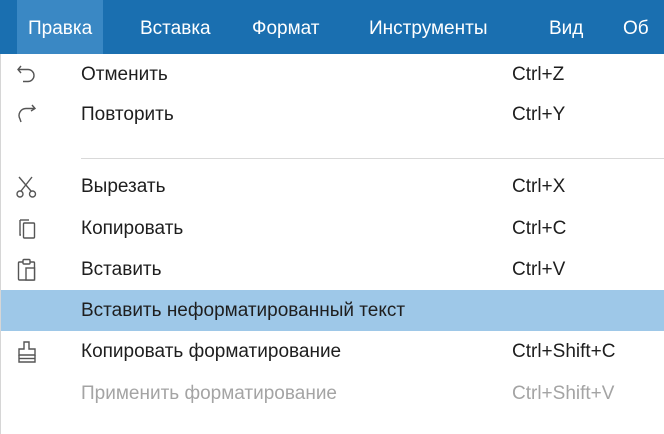 The image size is (664, 434). Describe the element at coordinates (121, 269) in the screenshot. I see `menu-item-label: Вставить` at that location.